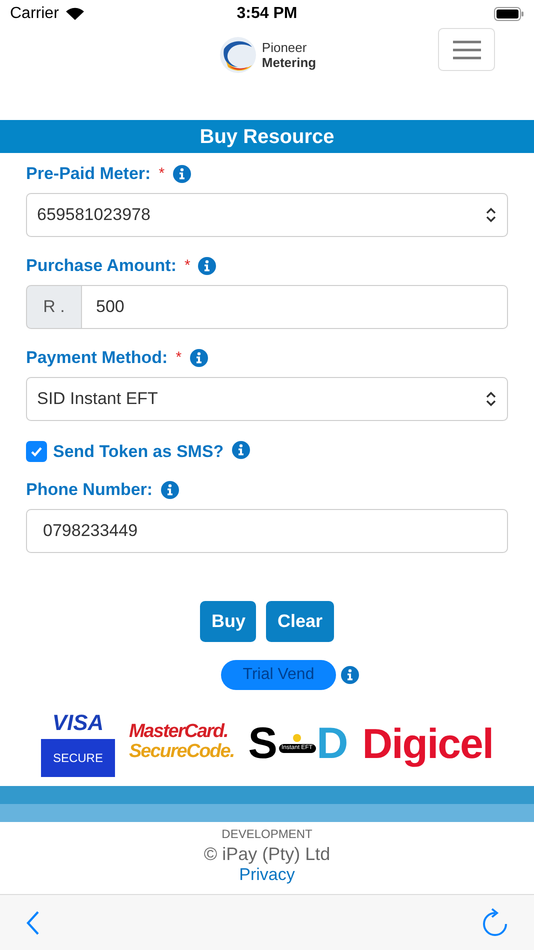 This screenshot has width=534, height=950. What do you see at coordinates (89, 489) in the screenshot?
I see `field-label: Phone Number:` at bounding box center [89, 489].